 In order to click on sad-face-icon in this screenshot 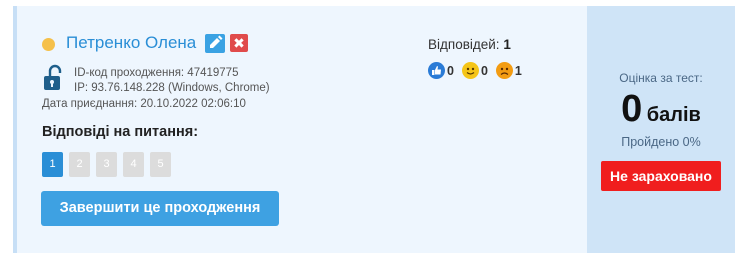, I will do `click(504, 70)`.